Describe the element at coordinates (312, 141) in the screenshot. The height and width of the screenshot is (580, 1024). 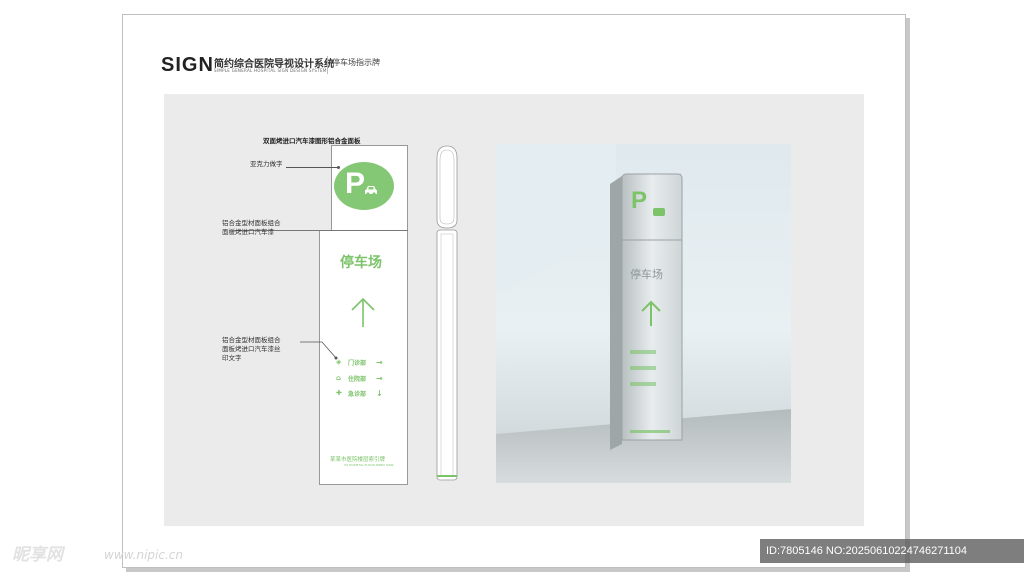
I see `drawing-title: 双面烤进口汽车漆图形铝合金面板` at that location.